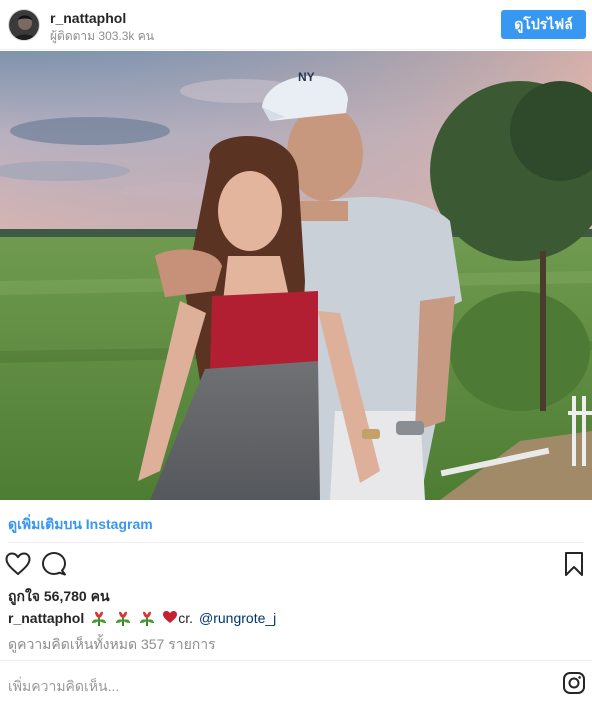 This screenshot has height=703, width=592. What do you see at coordinates (574, 564) in the screenshot?
I see `bookmark-icon` at bounding box center [574, 564].